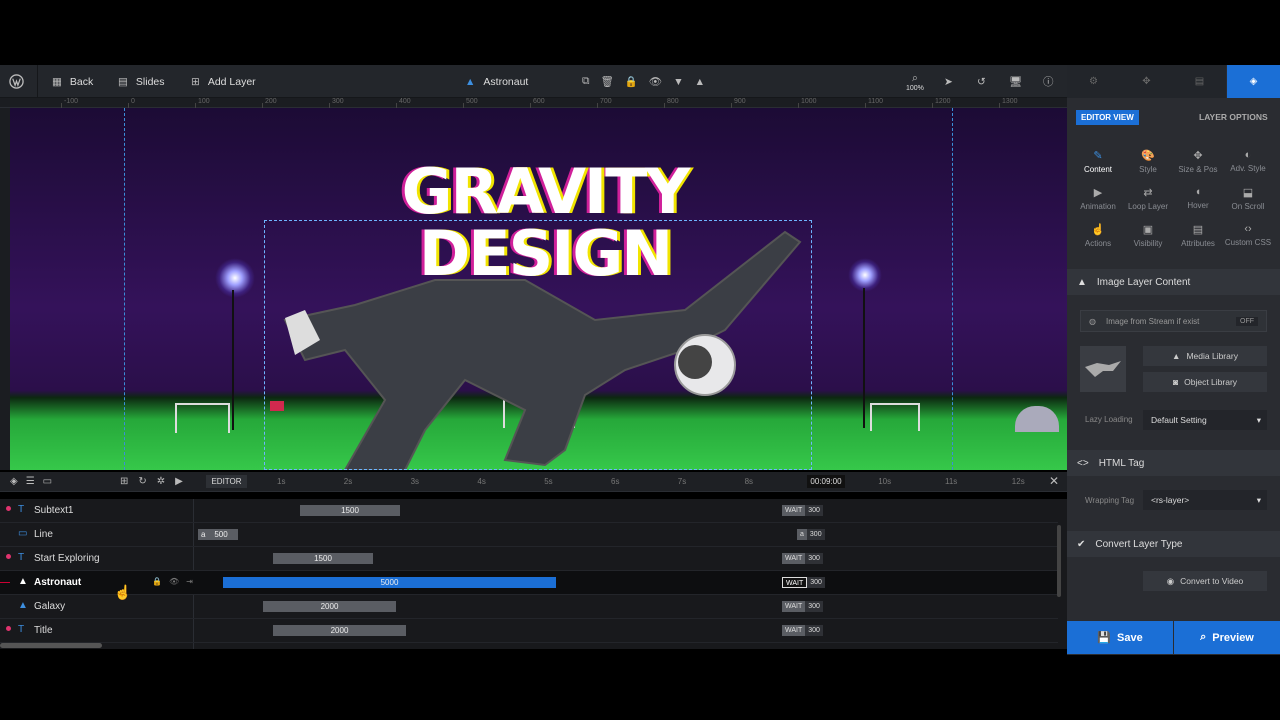 The image size is (1280, 720). What do you see at coordinates (1233, 117) in the screenshot?
I see `layer-options-tab: LAYER OPTIONS` at bounding box center [1233, 117].